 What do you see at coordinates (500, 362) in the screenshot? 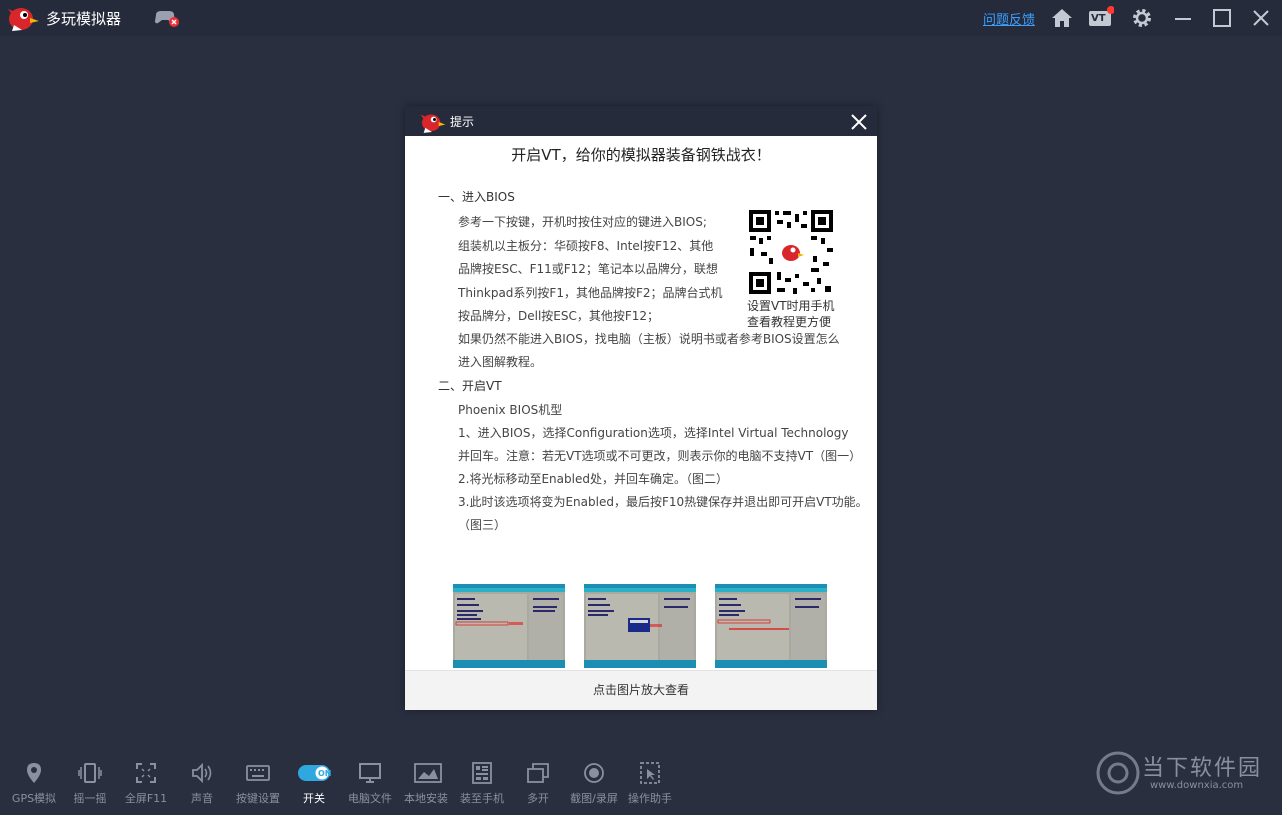
I see `bios-line: 进入图解教程。` at bounding box center [500, 362].